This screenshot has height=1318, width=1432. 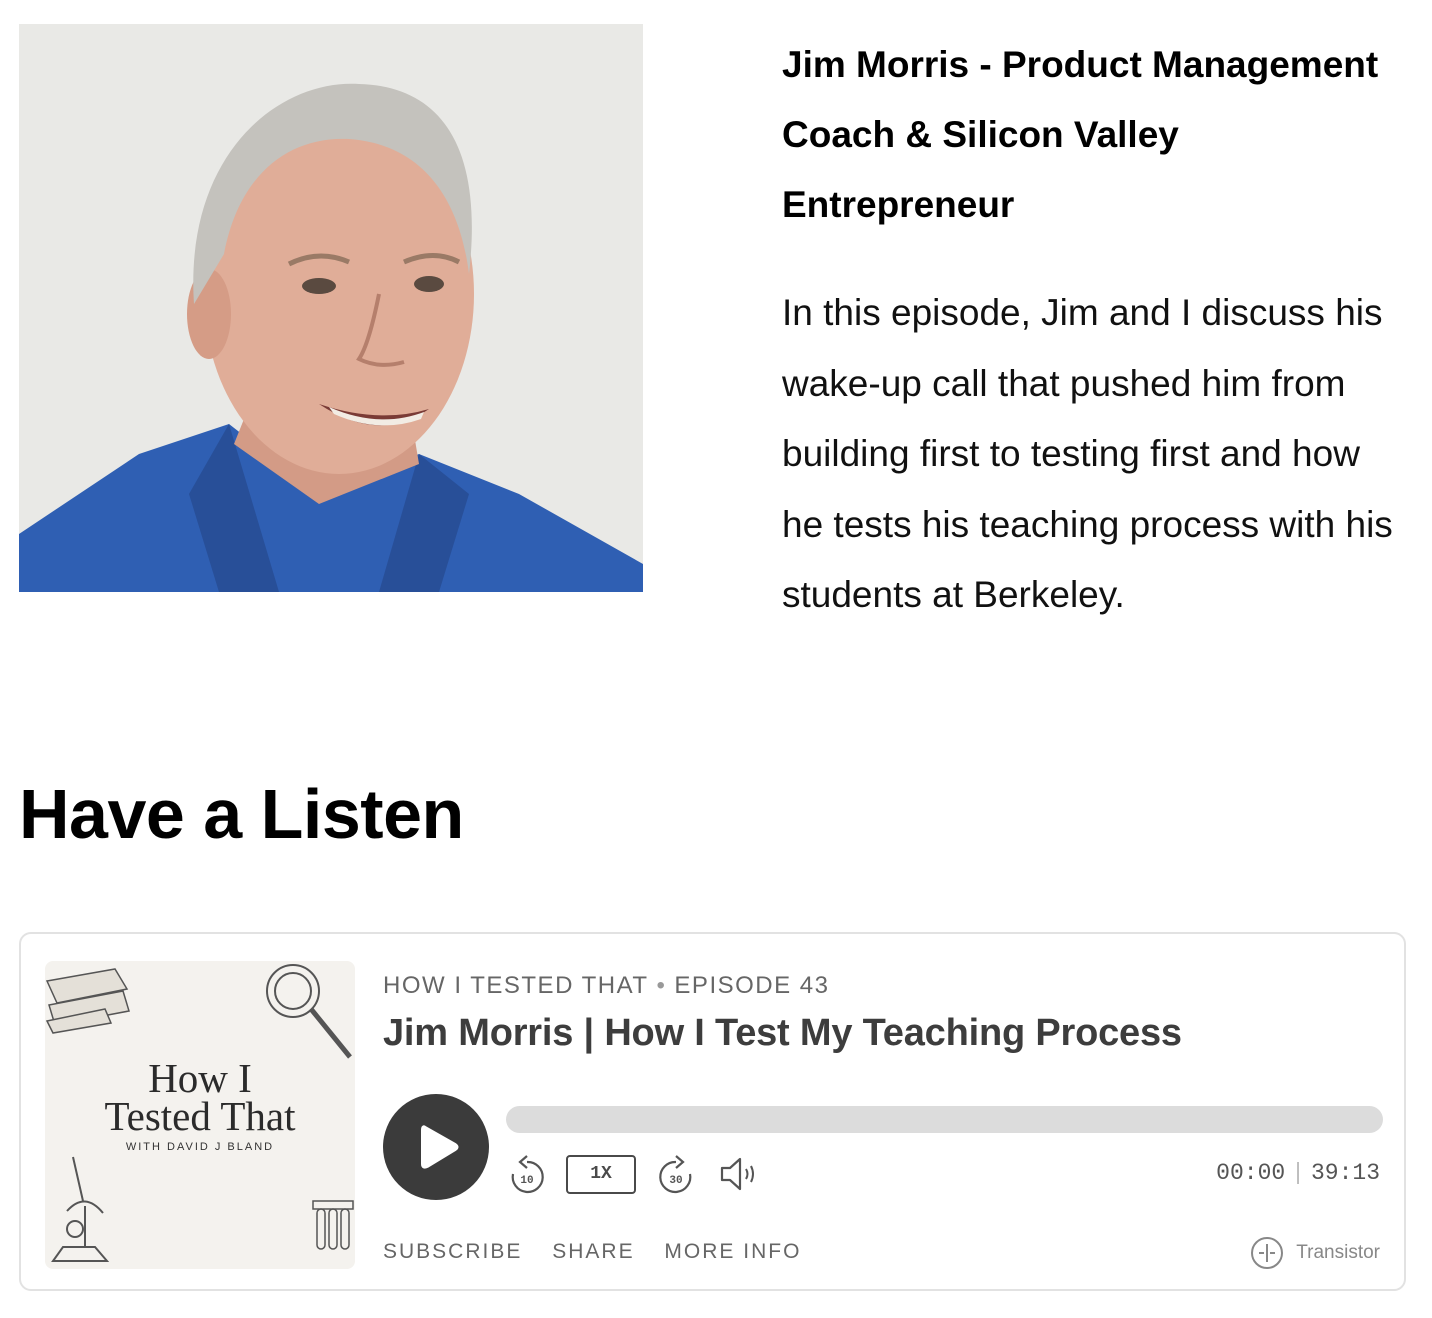 What do you see at coordinates (675, 1181) in the screenshot?
I see `forward-seconds: 30` at bounding box center [675, 1181].